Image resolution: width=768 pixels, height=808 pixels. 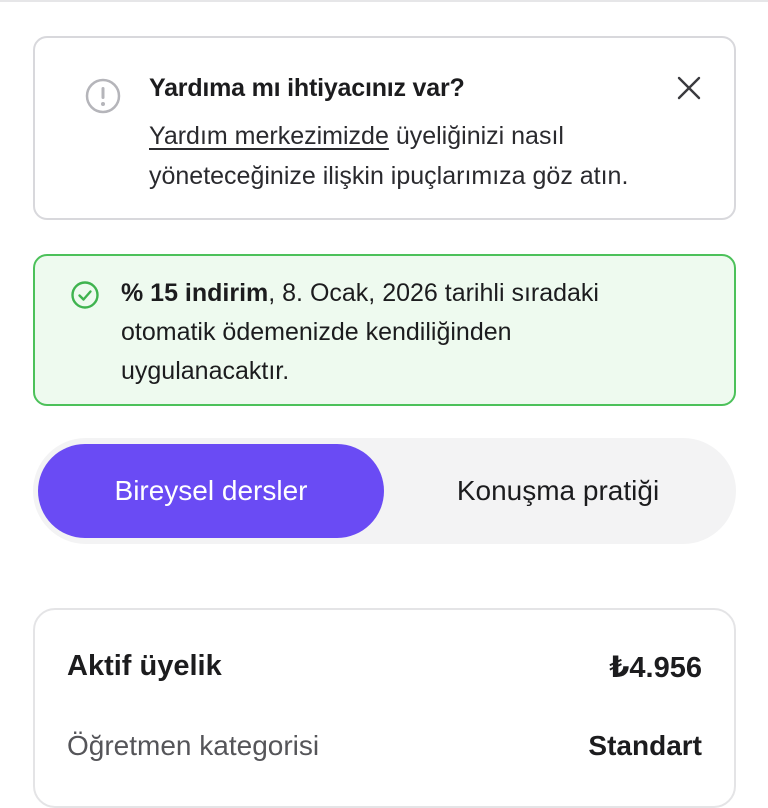 What do you see at coordinates (384, 1) in the screenshot?
I see `top-divider` at bounding box center [384, 1].